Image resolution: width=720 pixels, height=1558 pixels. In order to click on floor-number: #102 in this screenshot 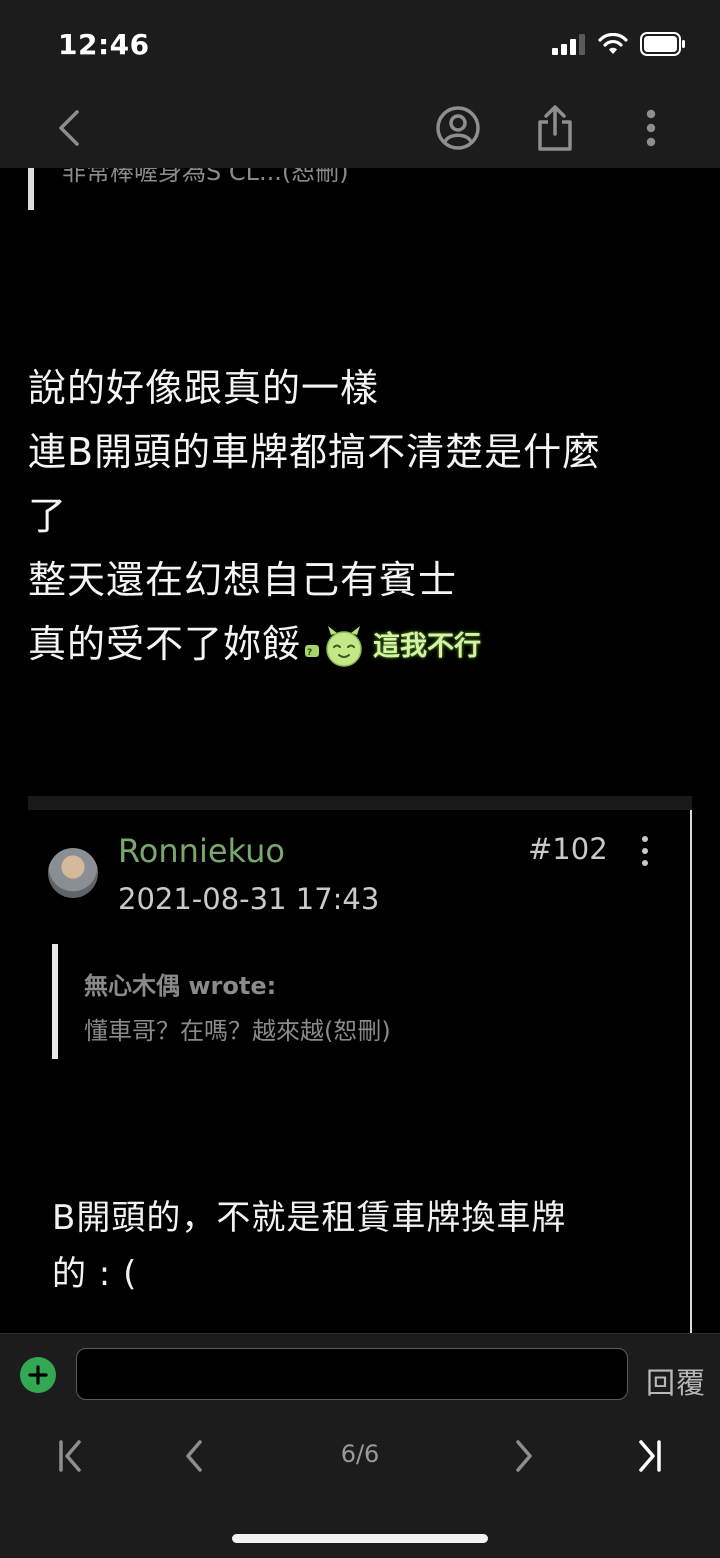, I will do `click(568, 849)`.